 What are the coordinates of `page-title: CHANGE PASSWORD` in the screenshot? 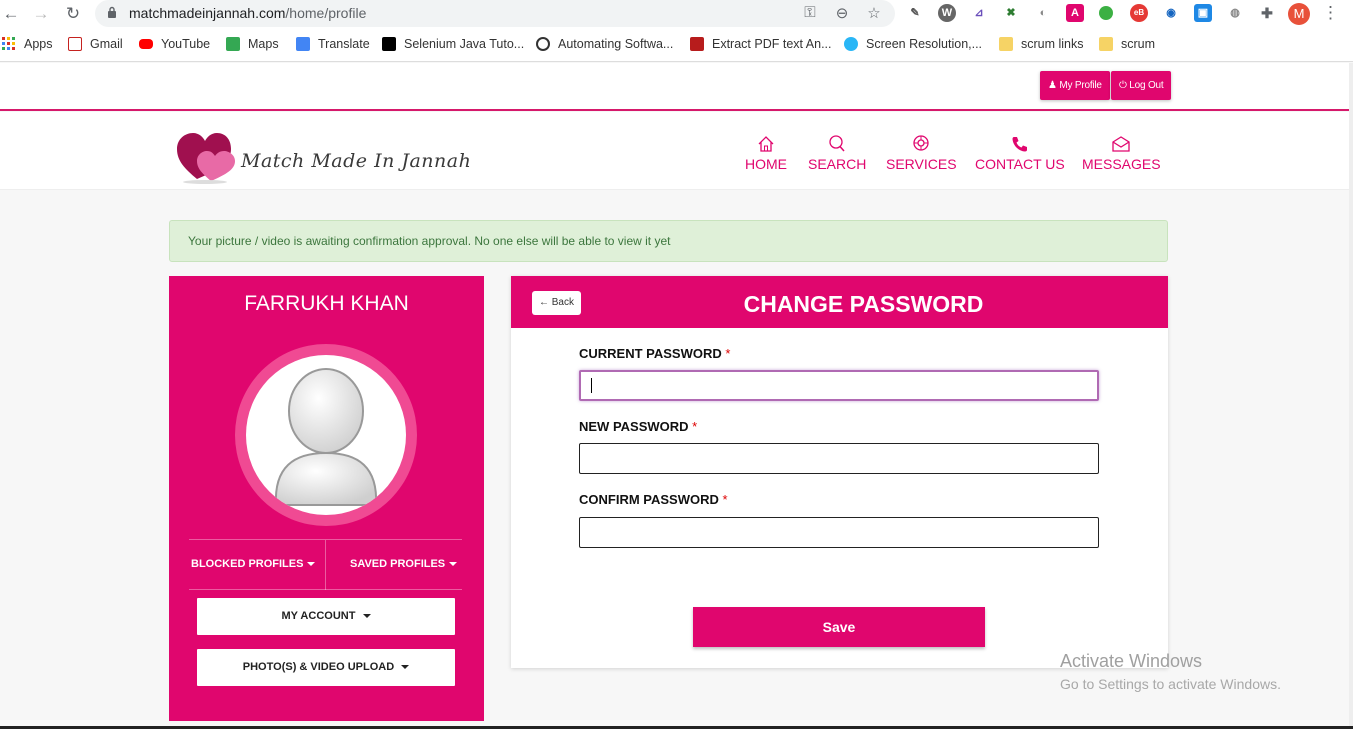 It's located at (863, 304).